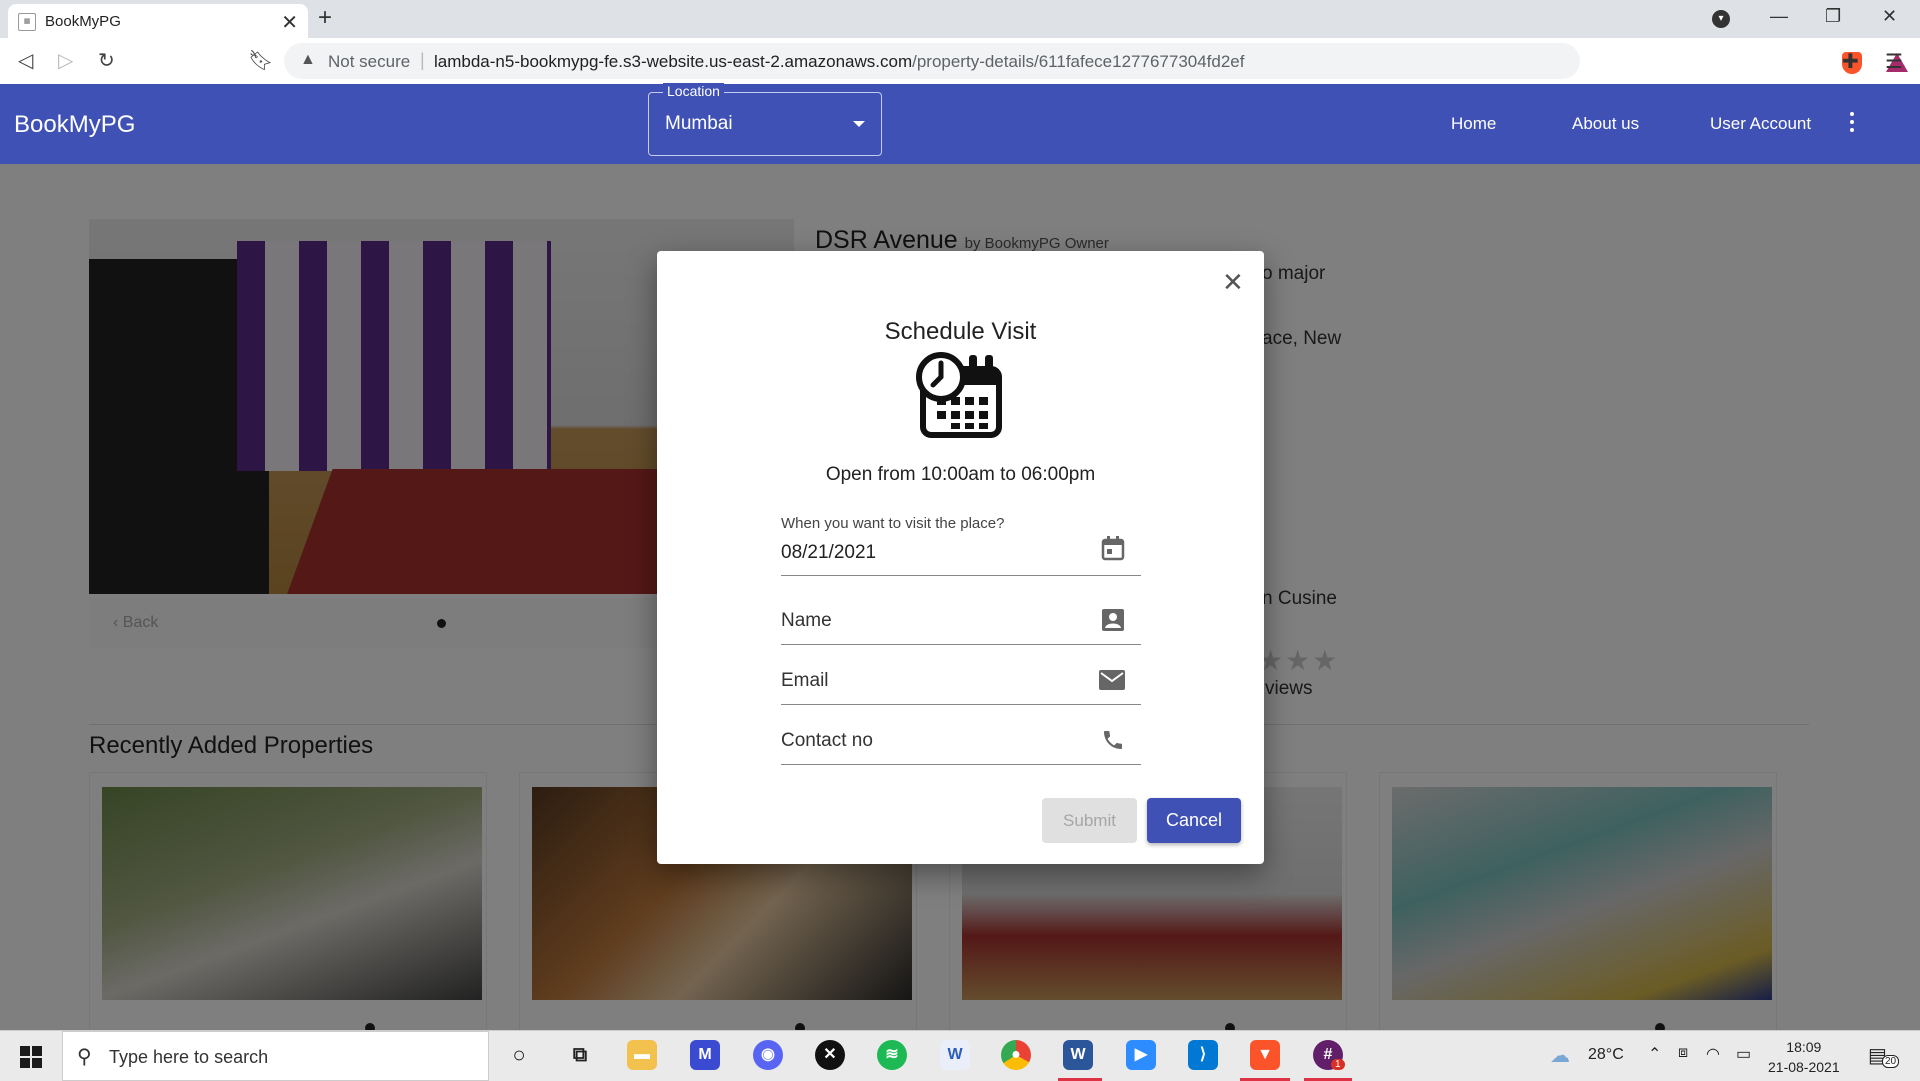 The image size is (1920, 1081). I want to click on warning-icon: ▲, so click(308, 59).